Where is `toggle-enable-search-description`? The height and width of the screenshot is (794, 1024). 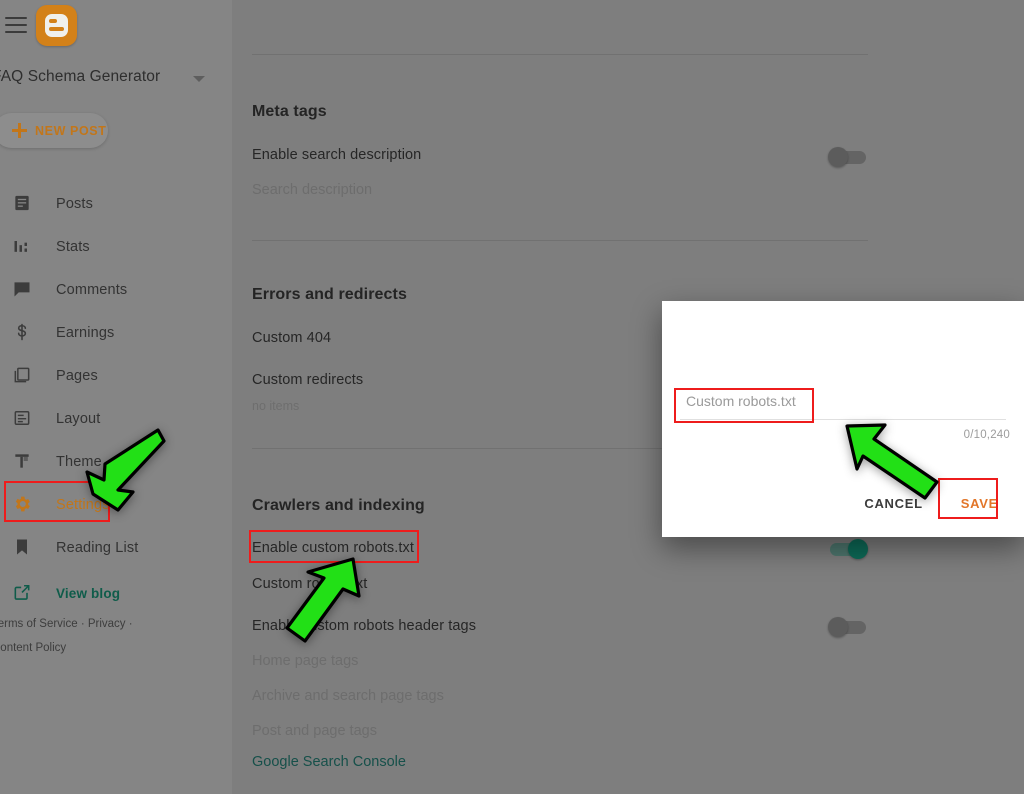 toggle-enable-search-description is located at coordinates (850, 157).